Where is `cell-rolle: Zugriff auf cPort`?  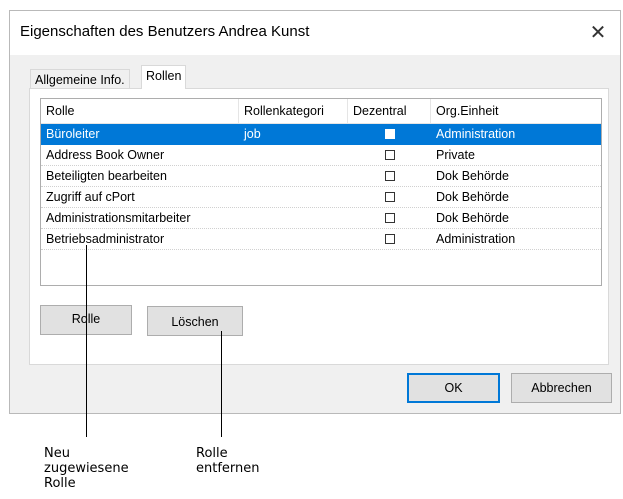
cell-rolle: Zugriff auf cPort is located at coordinates (90, 197).